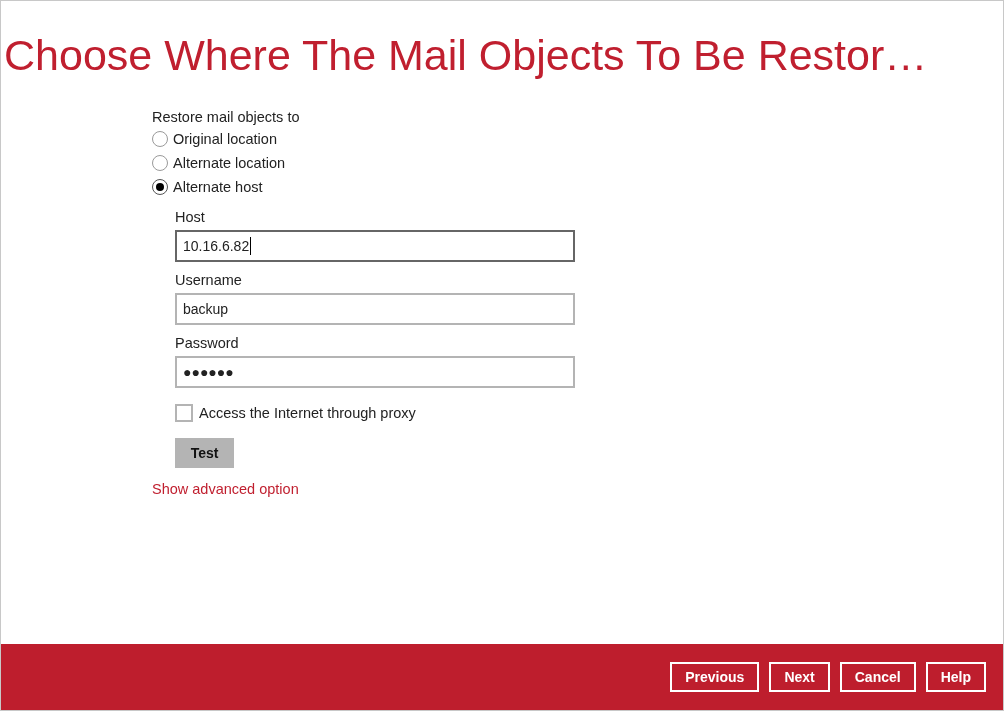 The height and width of the screenshot is (711, 1004). What do you see at coordinates (219, 163) in the screenshot?
I see `radio-option: Alternate location` at bounding box center [219, 163].